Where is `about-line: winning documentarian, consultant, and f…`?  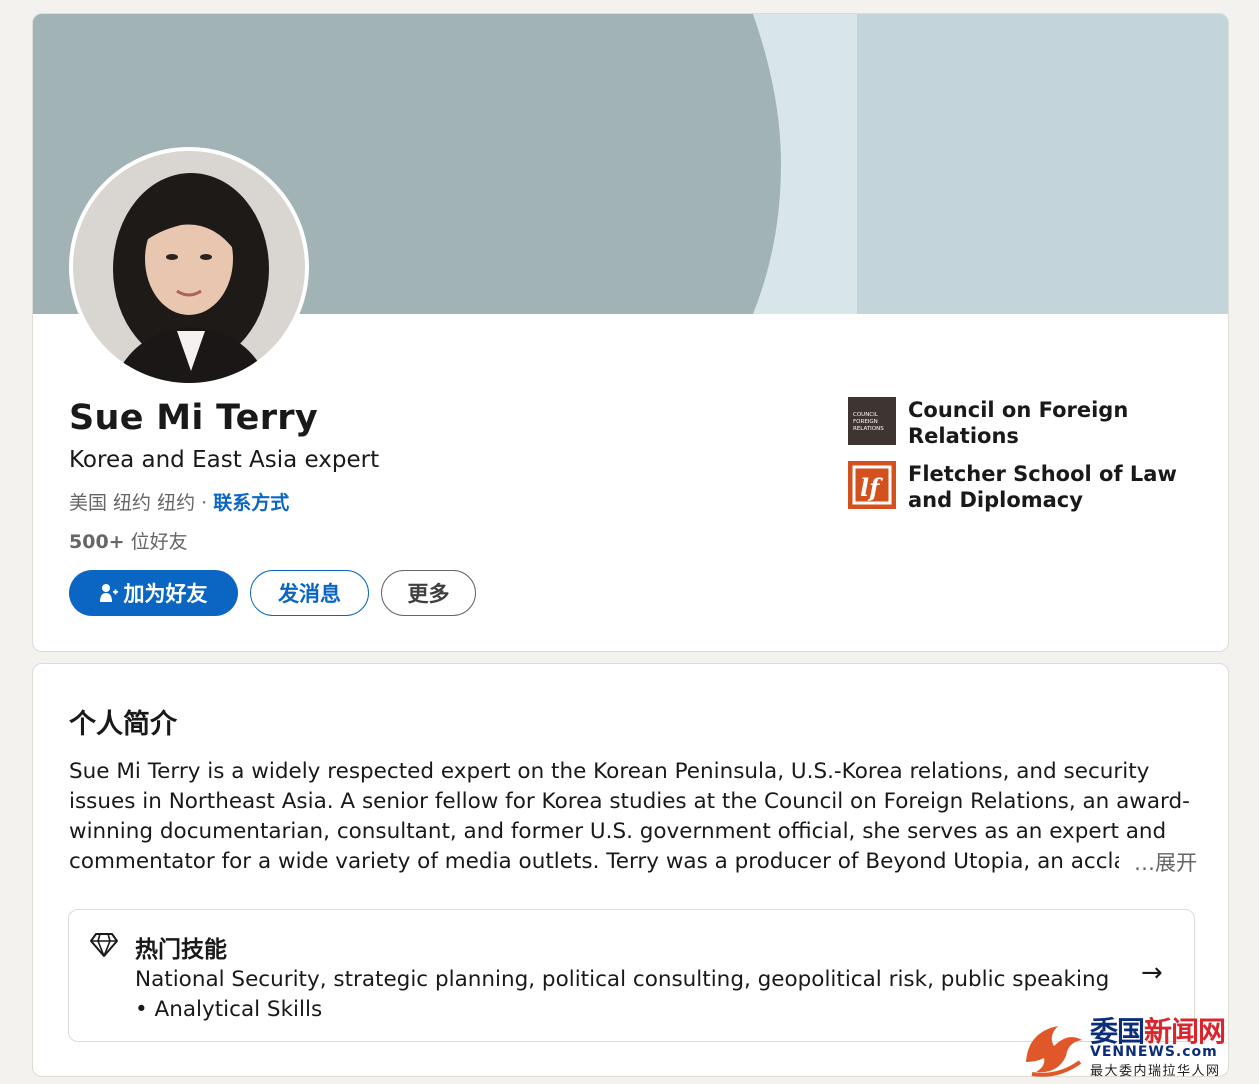 about-line: winning documentarian, consultant, and f… is located at coordinates (618, 831).